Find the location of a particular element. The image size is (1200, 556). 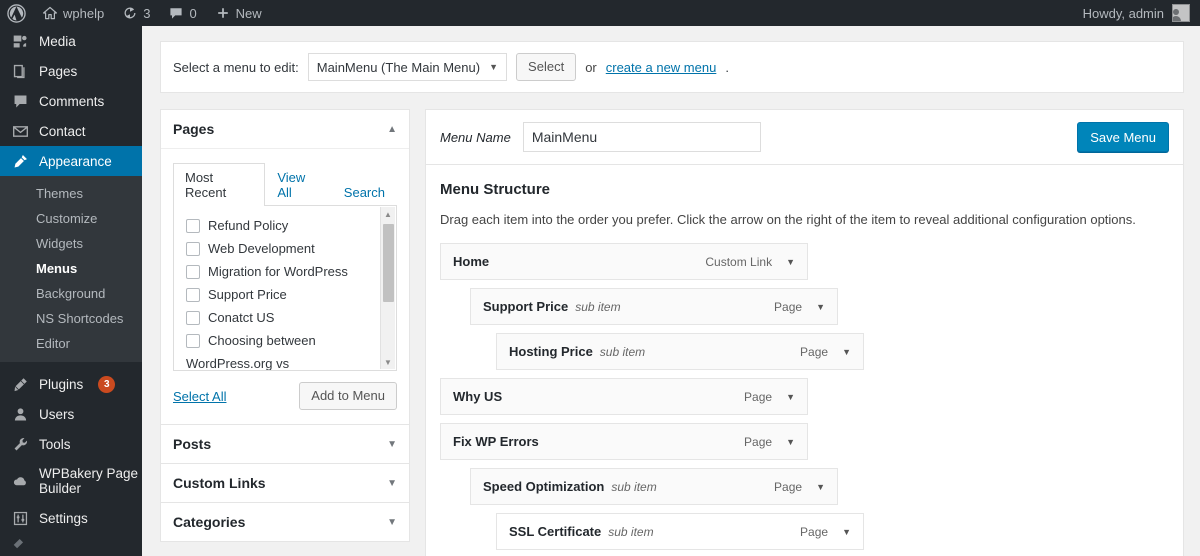

new-label: New is located at coordinates (248, 13).